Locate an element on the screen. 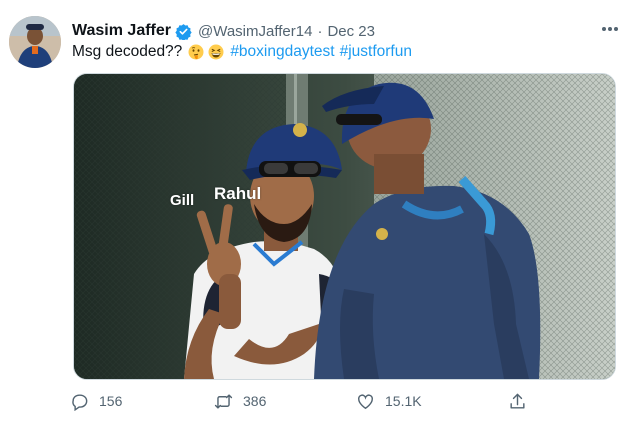 The width and height of the screenshot is (640, 425). hashtag-justforfun: #justforfun is located at coordinates (376, 52).